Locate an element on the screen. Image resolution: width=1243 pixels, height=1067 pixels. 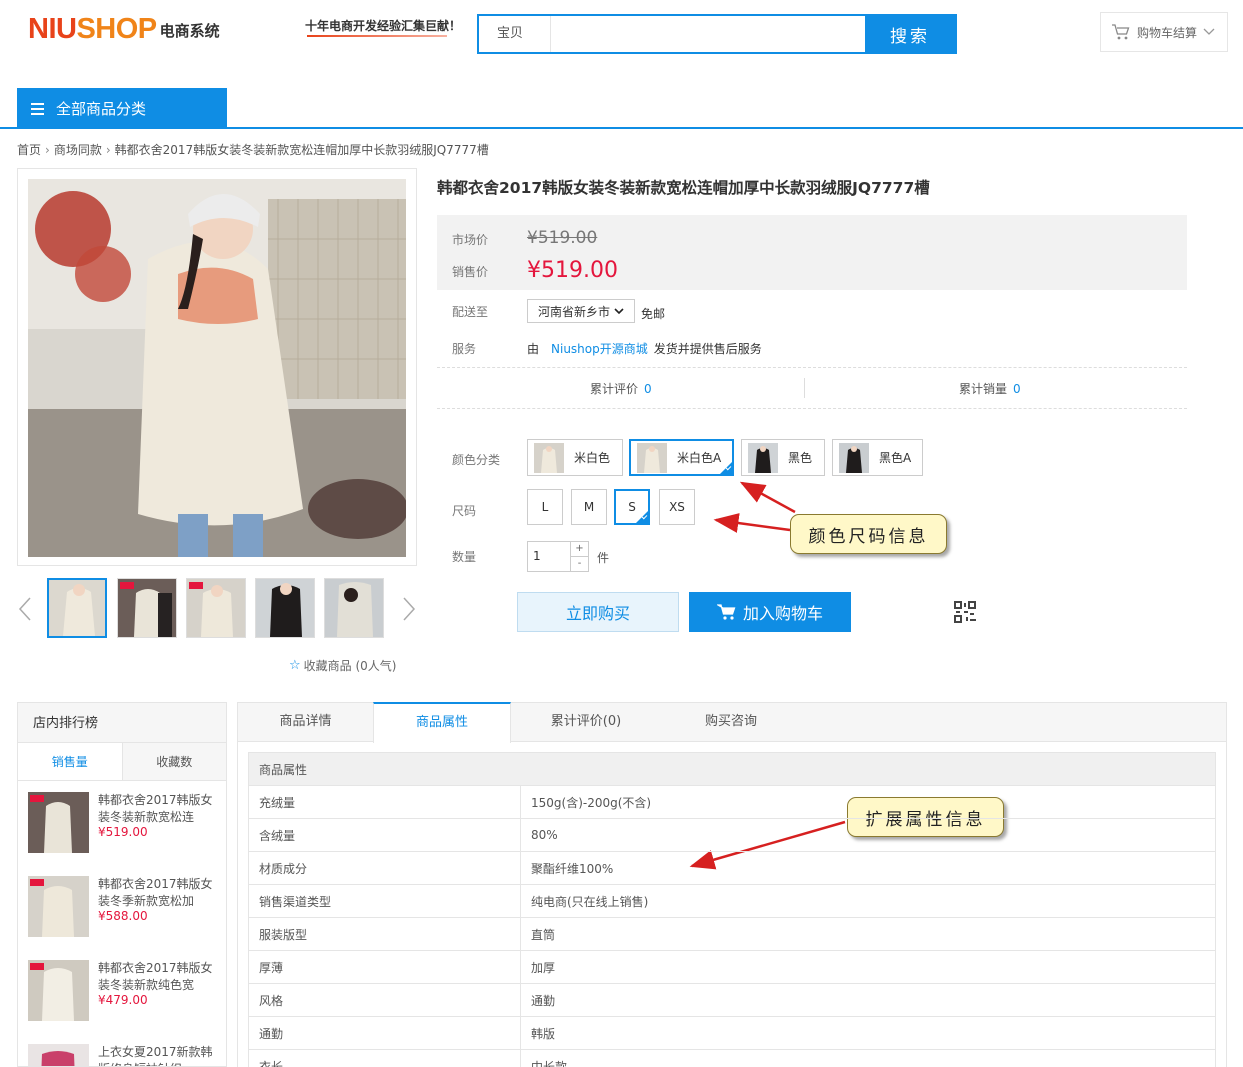
ranking-item: 韩都衣舍2017韩版女装冬装新款宽松连 ¥519.00 is located at coordinates (125, 825).